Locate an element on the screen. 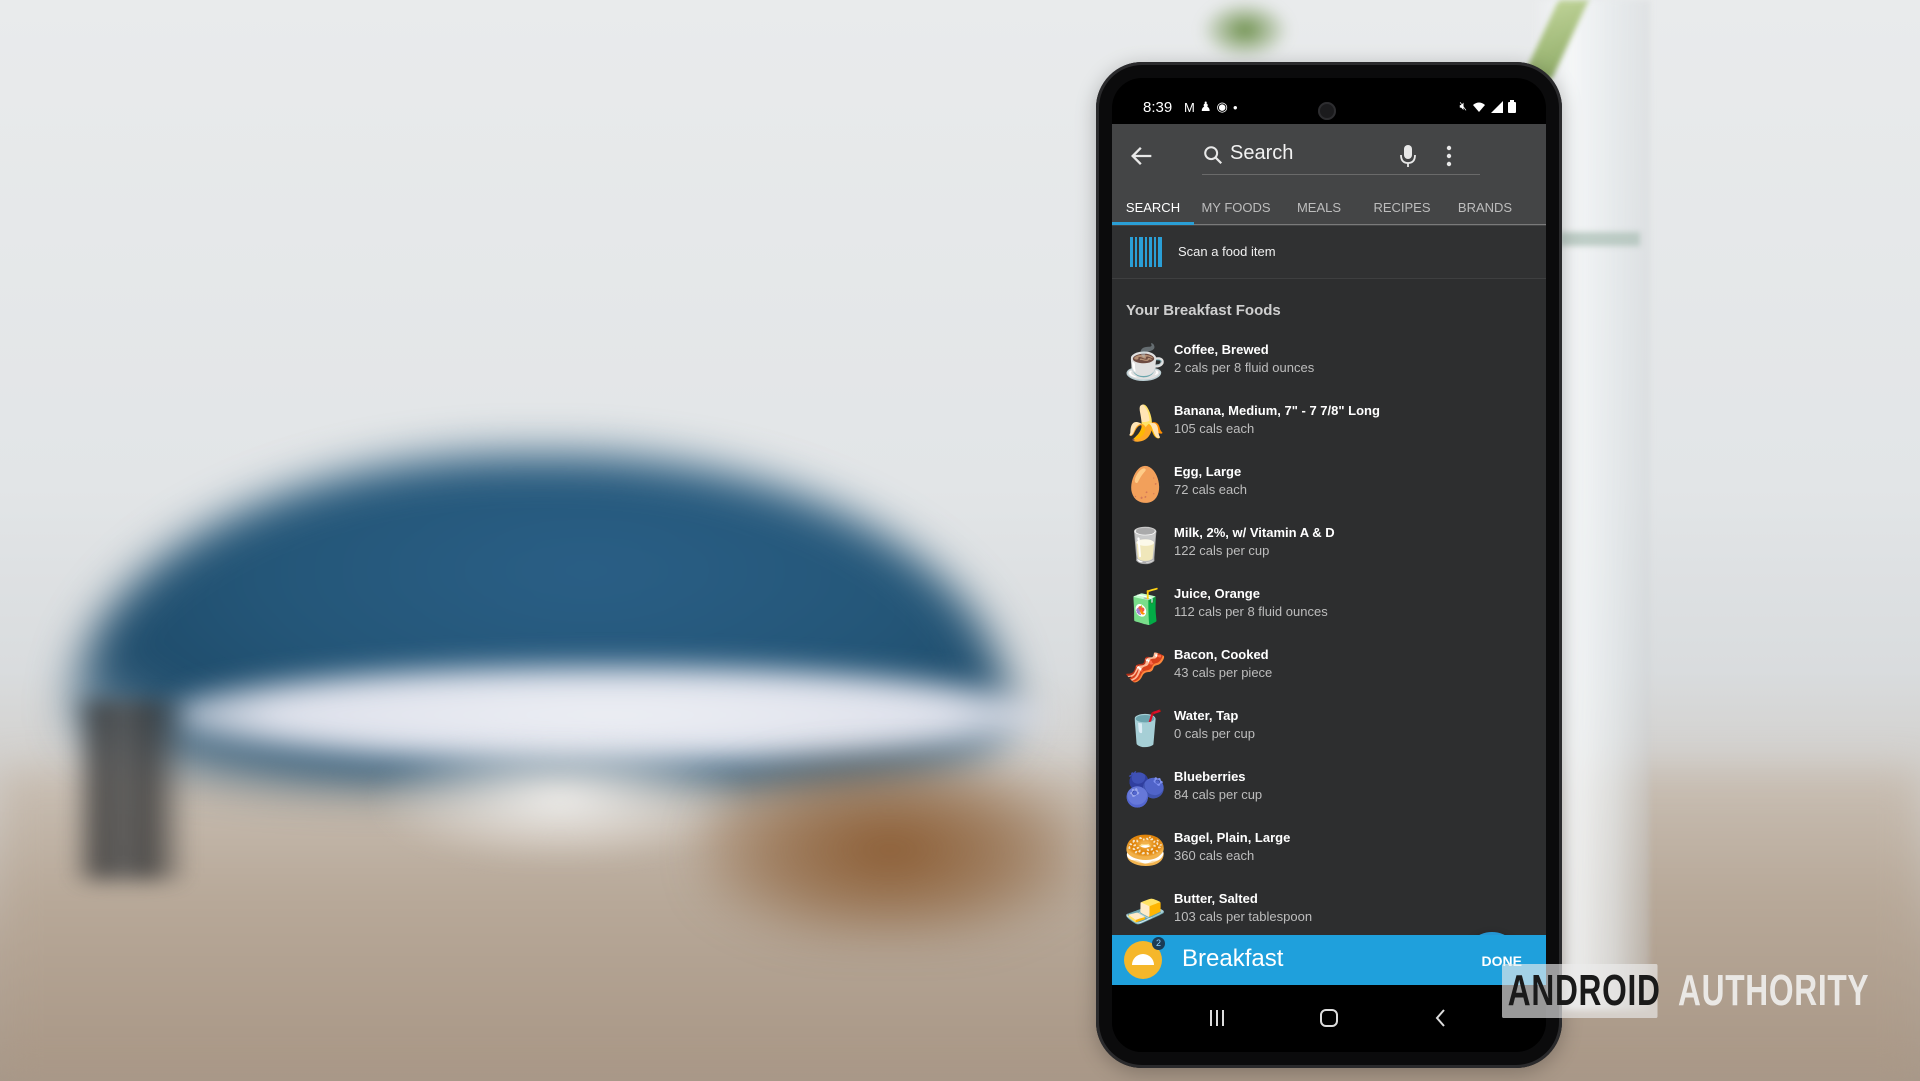 The width and height of the screenshot is (1920, 1081). home-icon is located at coordinates (1329, 1018).